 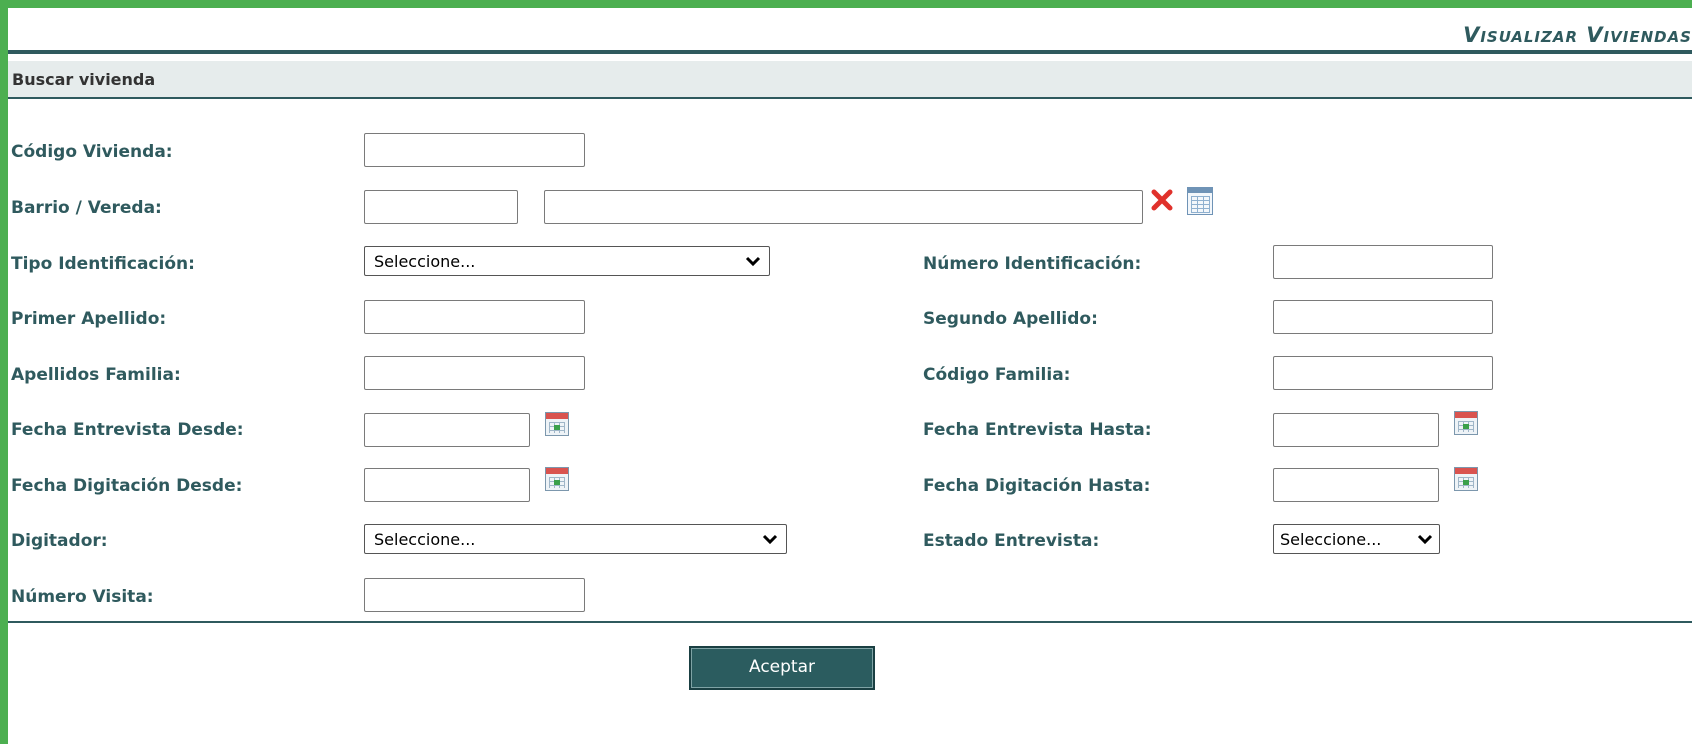 I want to click on fecha-digitacion-hasta-label: Fecha Digitación Hasta:, so click(x=1037, y=486).